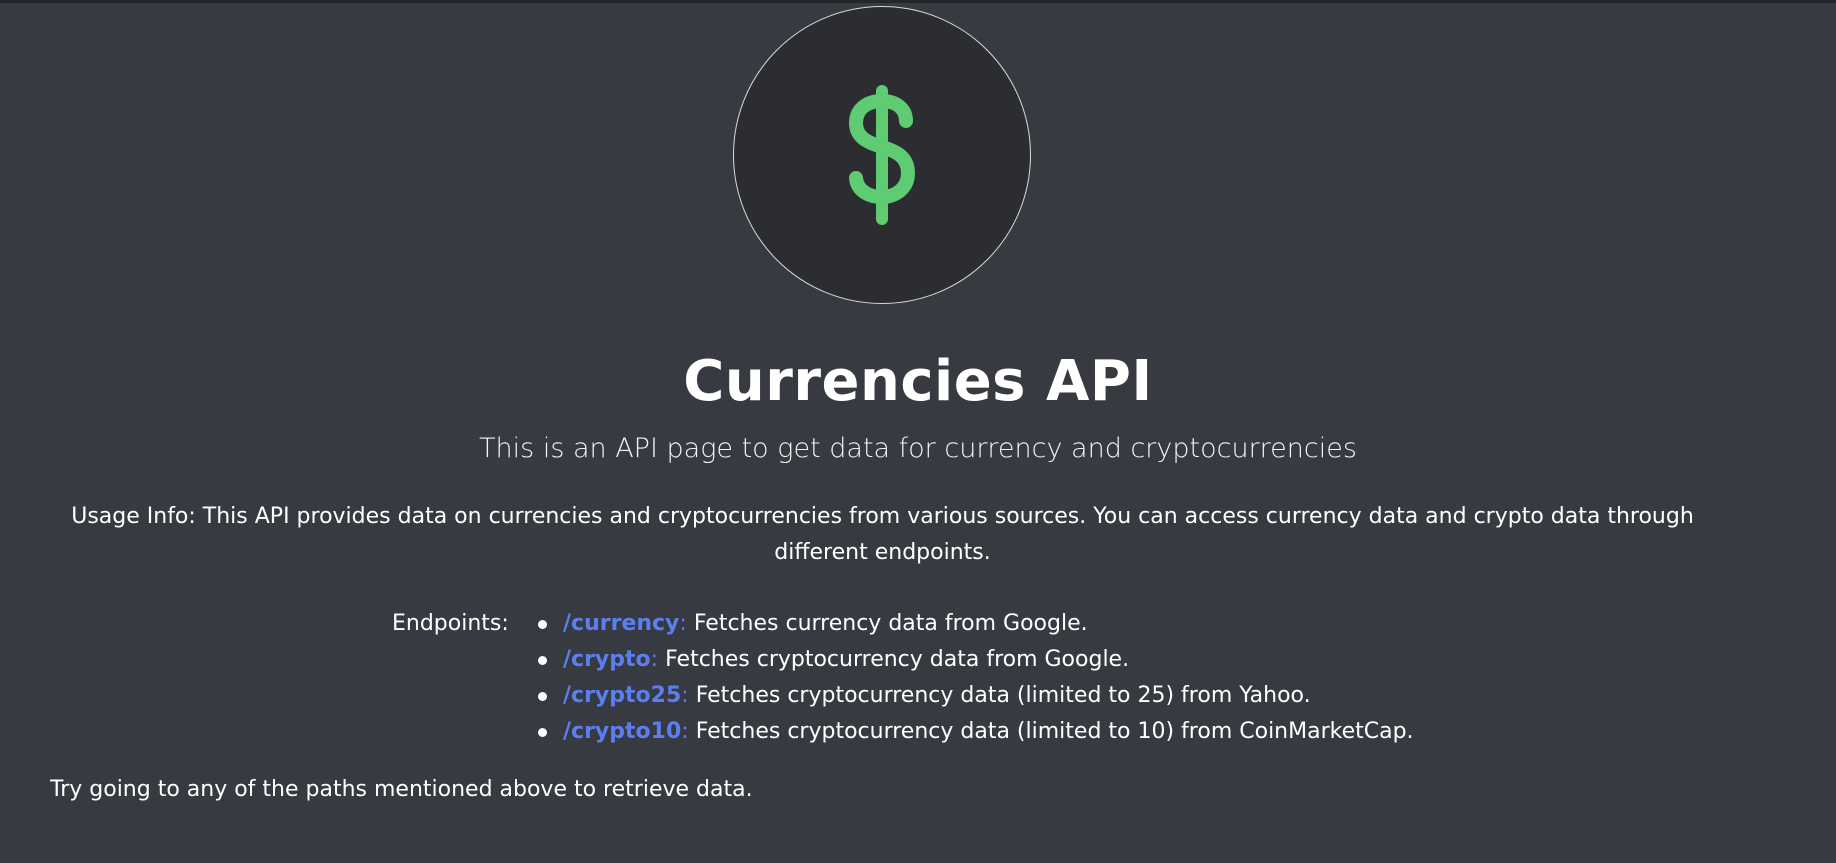 This screenshot has height=863, width=1836. What do you see at coordinates (622, 695) in the screenshot?
I see `endpoint-link-crypto25: /crypto25` at bounding box center [622, 695].